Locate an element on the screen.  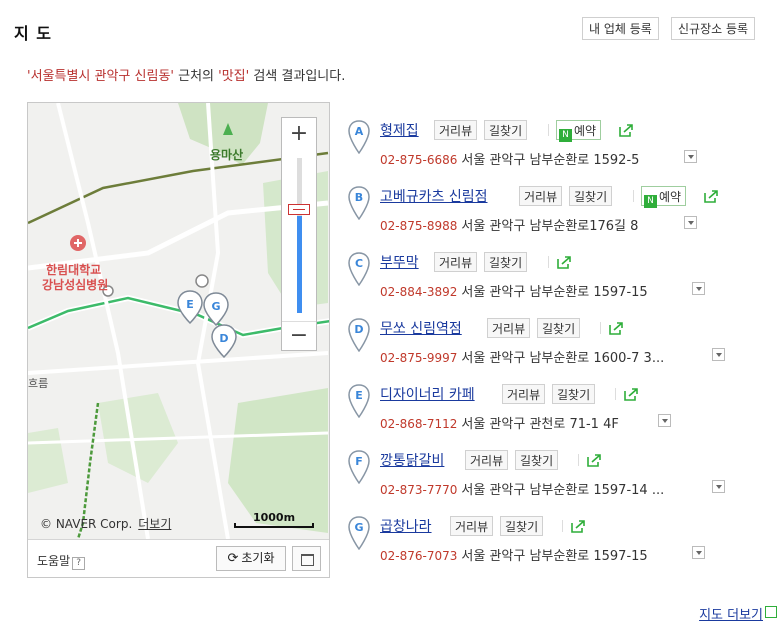
map-reset-button: ⟳ 초기화 is located at coordinates (251, 558).